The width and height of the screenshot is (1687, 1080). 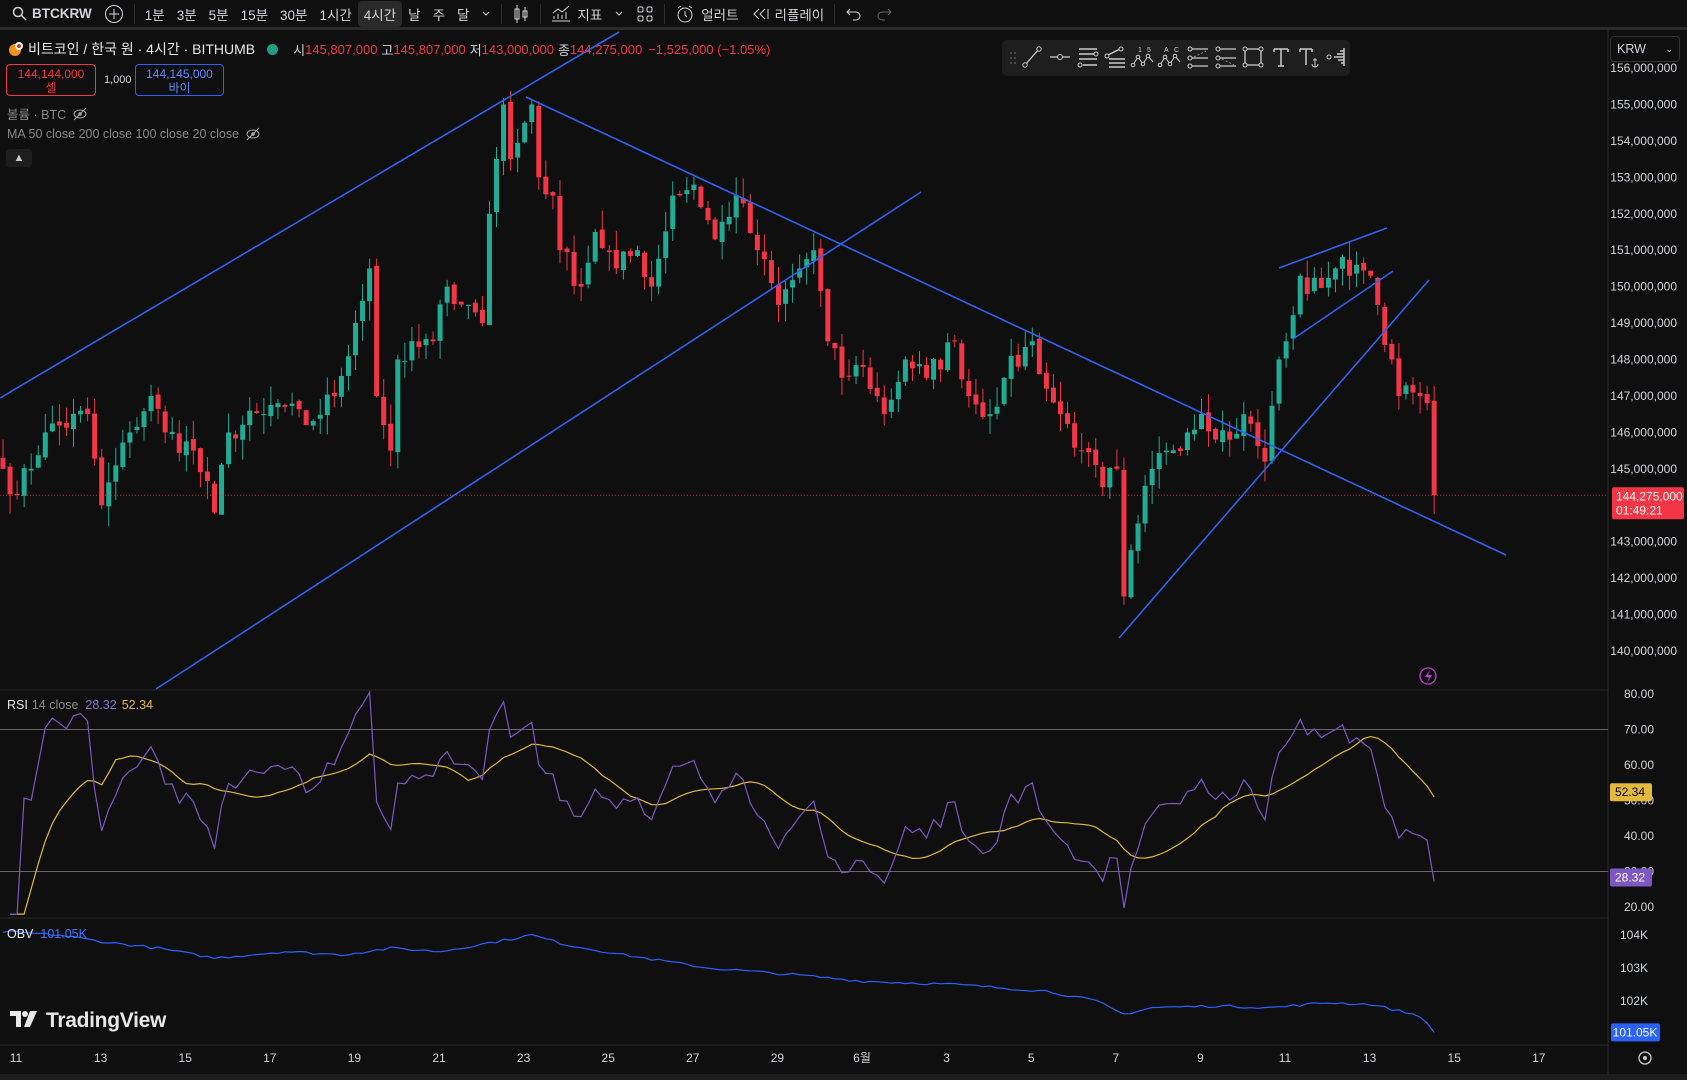 I want to click on obv-legend: OBV 101.05K, so click(x=47, y=934).